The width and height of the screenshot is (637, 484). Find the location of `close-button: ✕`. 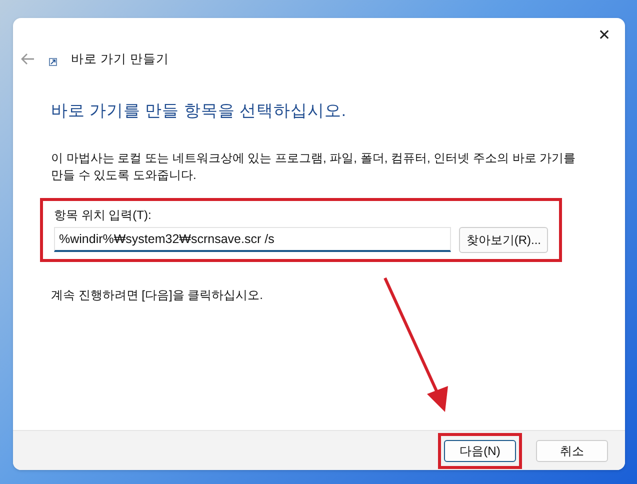

close-button: ✕ is located at coordinates (604, 35).